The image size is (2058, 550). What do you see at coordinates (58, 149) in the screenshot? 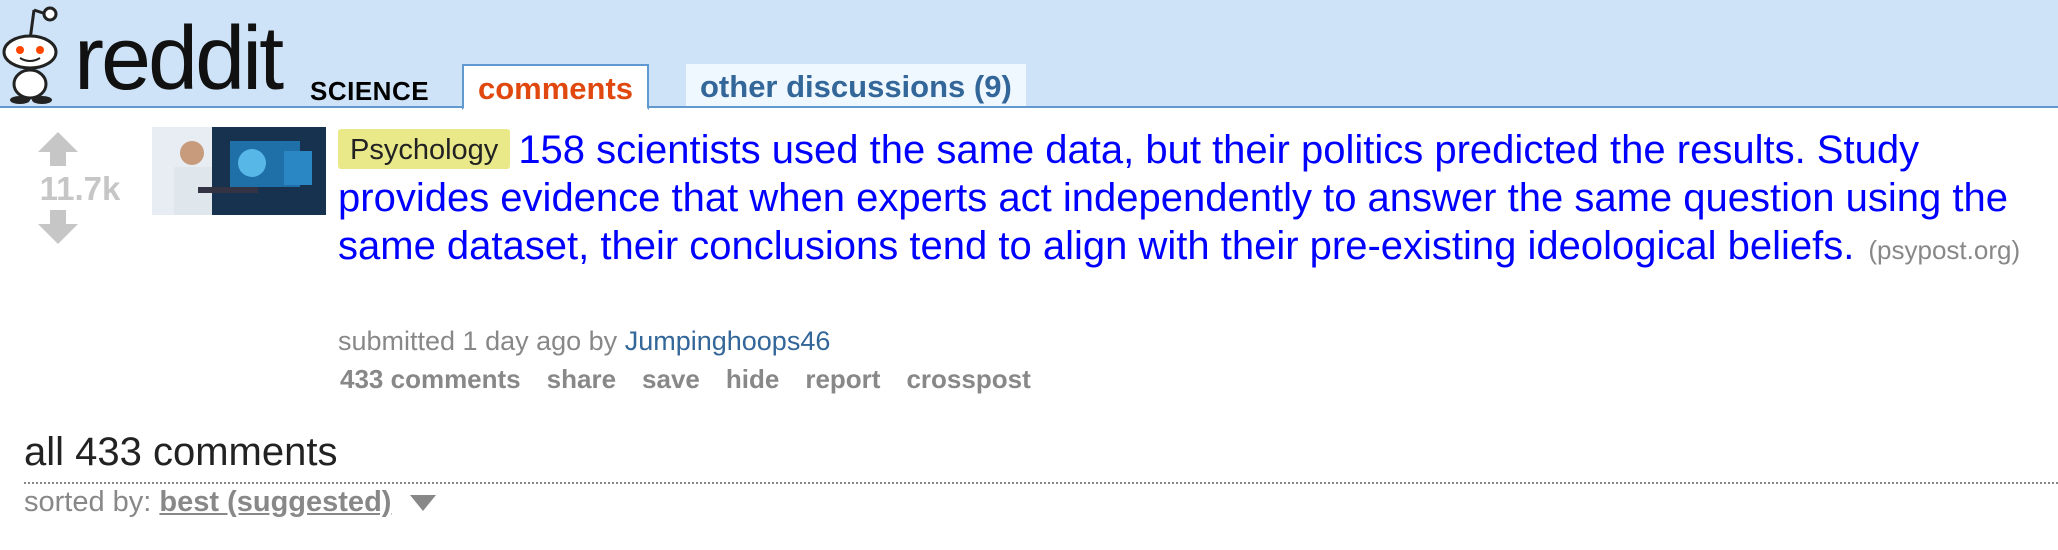
I see `upvote-arrow-icon` at bounding box center [58, 149].